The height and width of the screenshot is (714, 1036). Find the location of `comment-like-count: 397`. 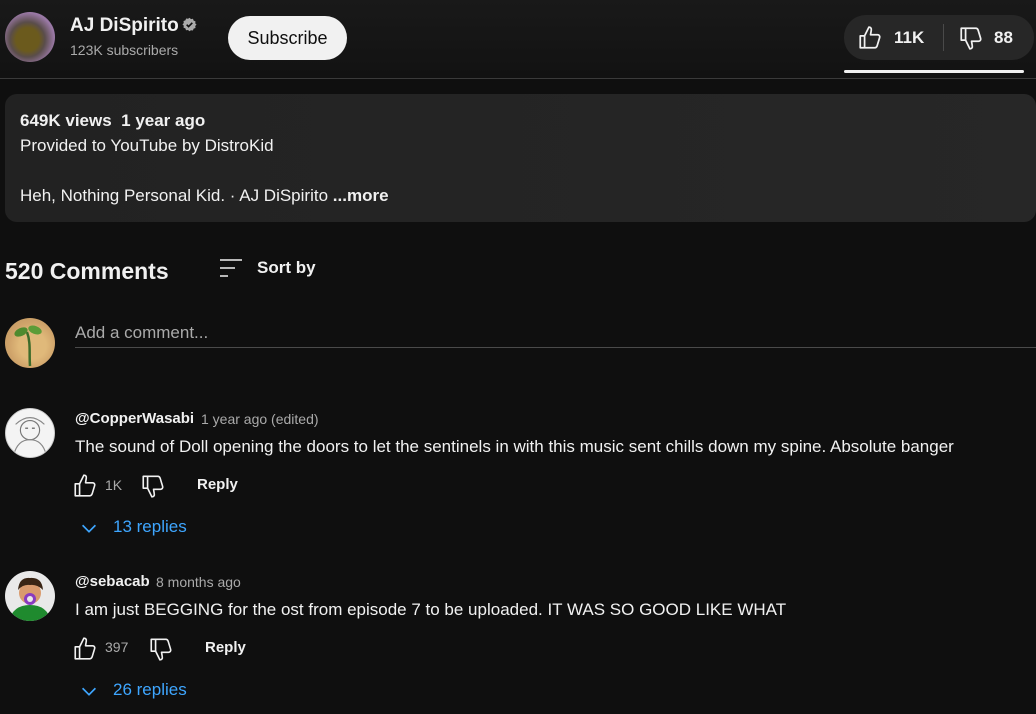

comment-like-count: 397 is located at coordinates (117, 647).